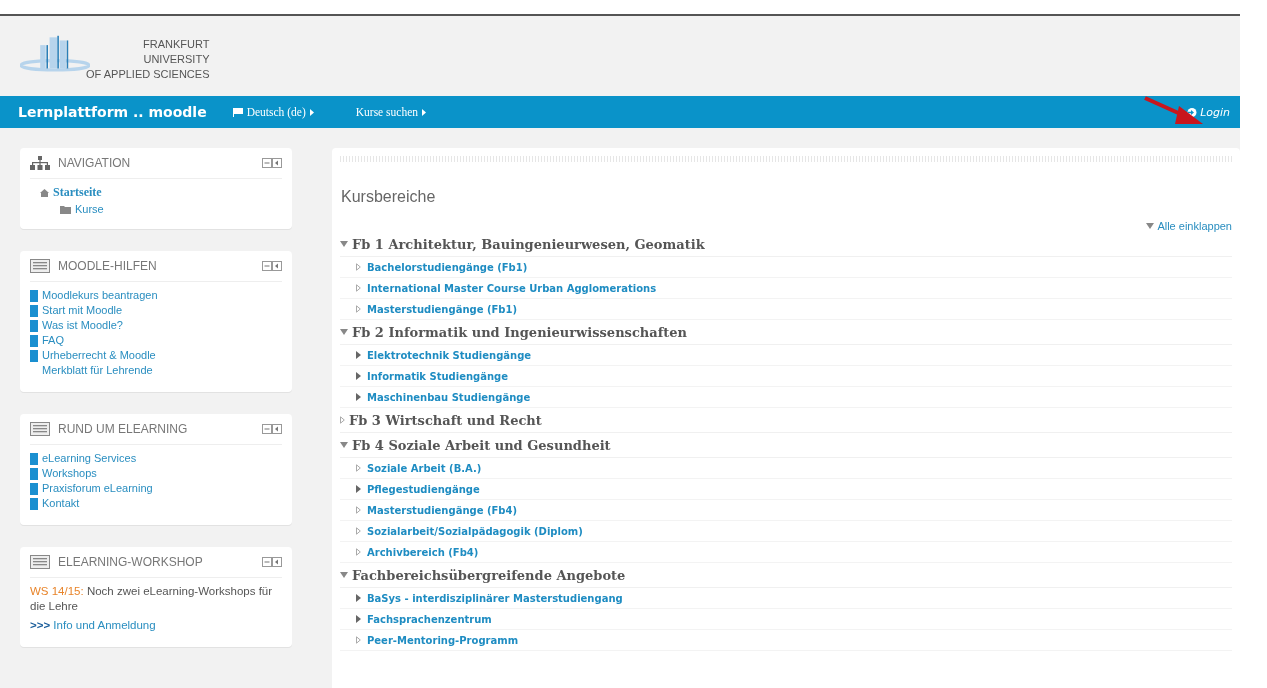 The width and height of the screenshot is (1267, 688). Describe the element at coordinates (495, 598) in the screenshot. I see `subcategory-link: BaSys - interdisziplinärer Masterstudiengang` at that location.